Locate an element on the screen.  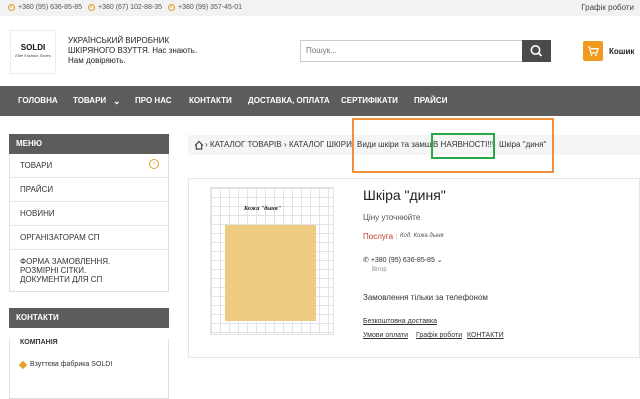
nav-about: ПРО НАС is located at coordinates (153, 101).